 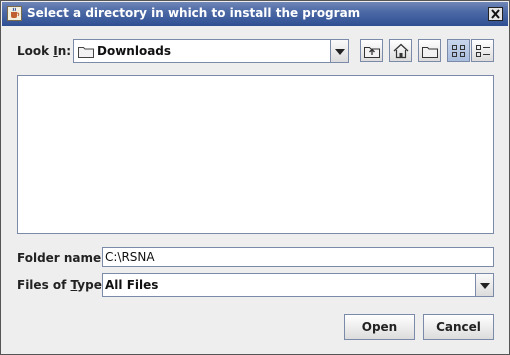 What do you see at coordinates (35, 51) in the screenshot?
I see `look-in-label-prefix: Look` at bounding box center [35, 51].